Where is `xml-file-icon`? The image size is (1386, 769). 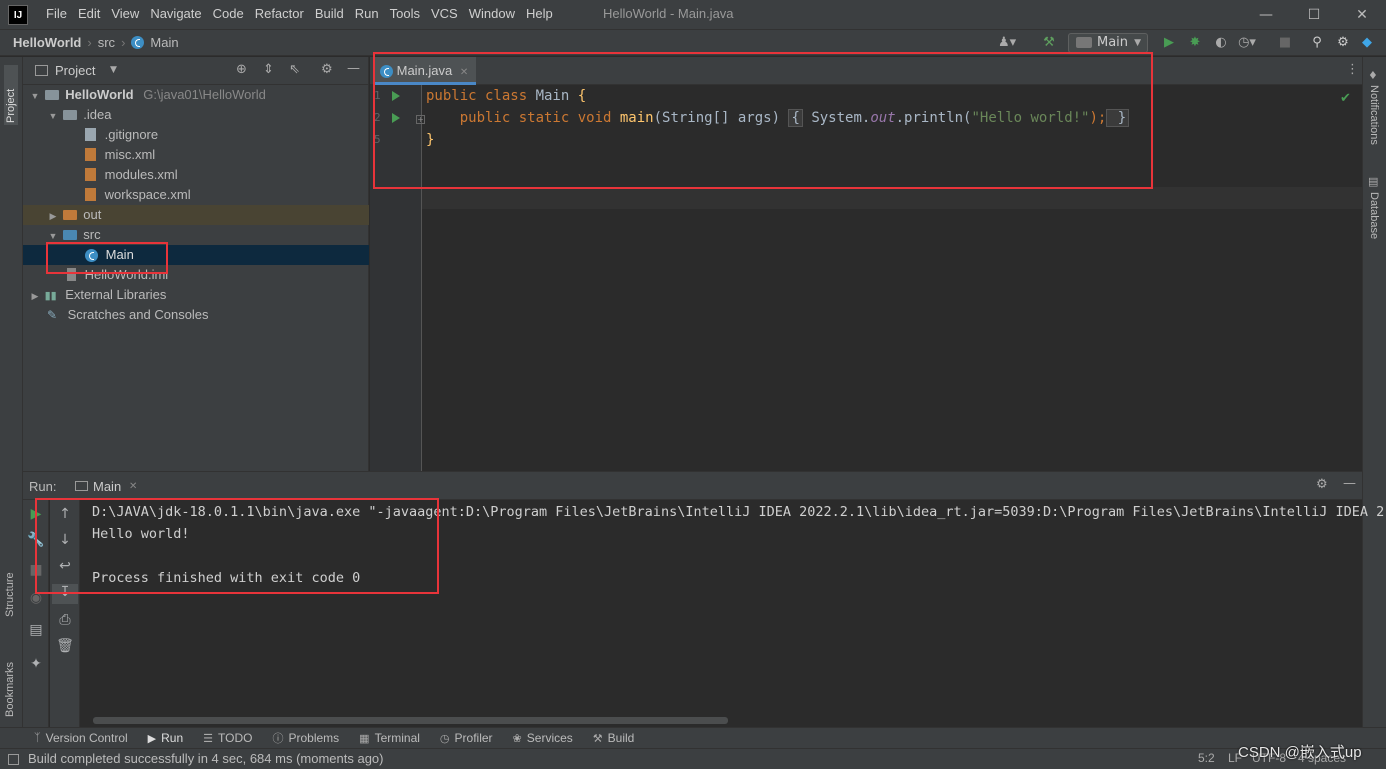
xml-file-icon is located at coordinates (90, 195).